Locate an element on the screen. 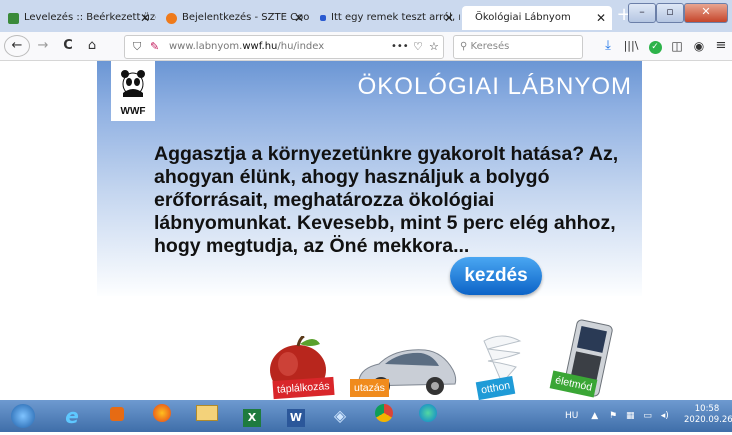  panda-icon is located at coordinates (133, 83).